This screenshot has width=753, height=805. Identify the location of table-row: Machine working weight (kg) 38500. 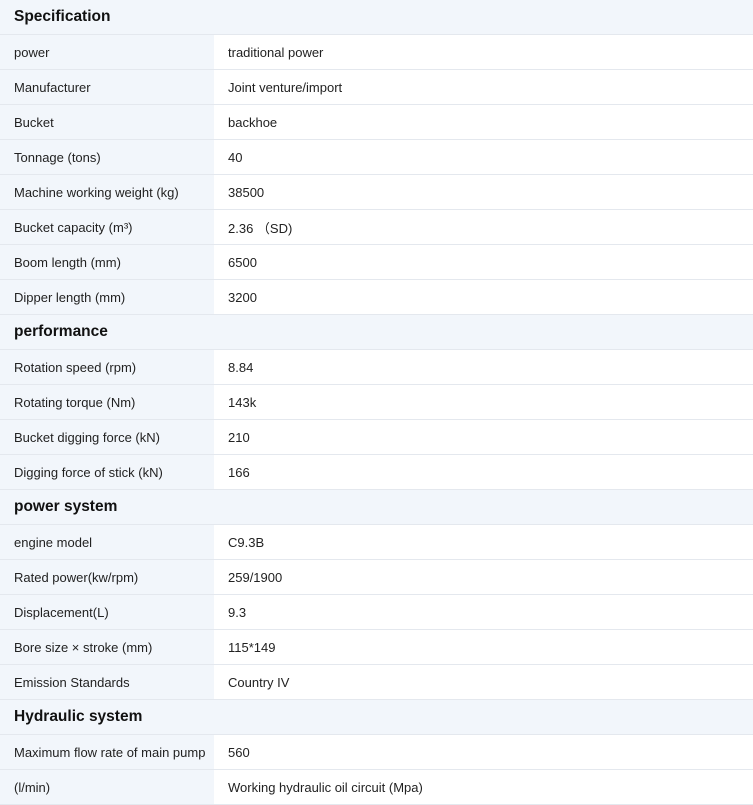
(376, 192).